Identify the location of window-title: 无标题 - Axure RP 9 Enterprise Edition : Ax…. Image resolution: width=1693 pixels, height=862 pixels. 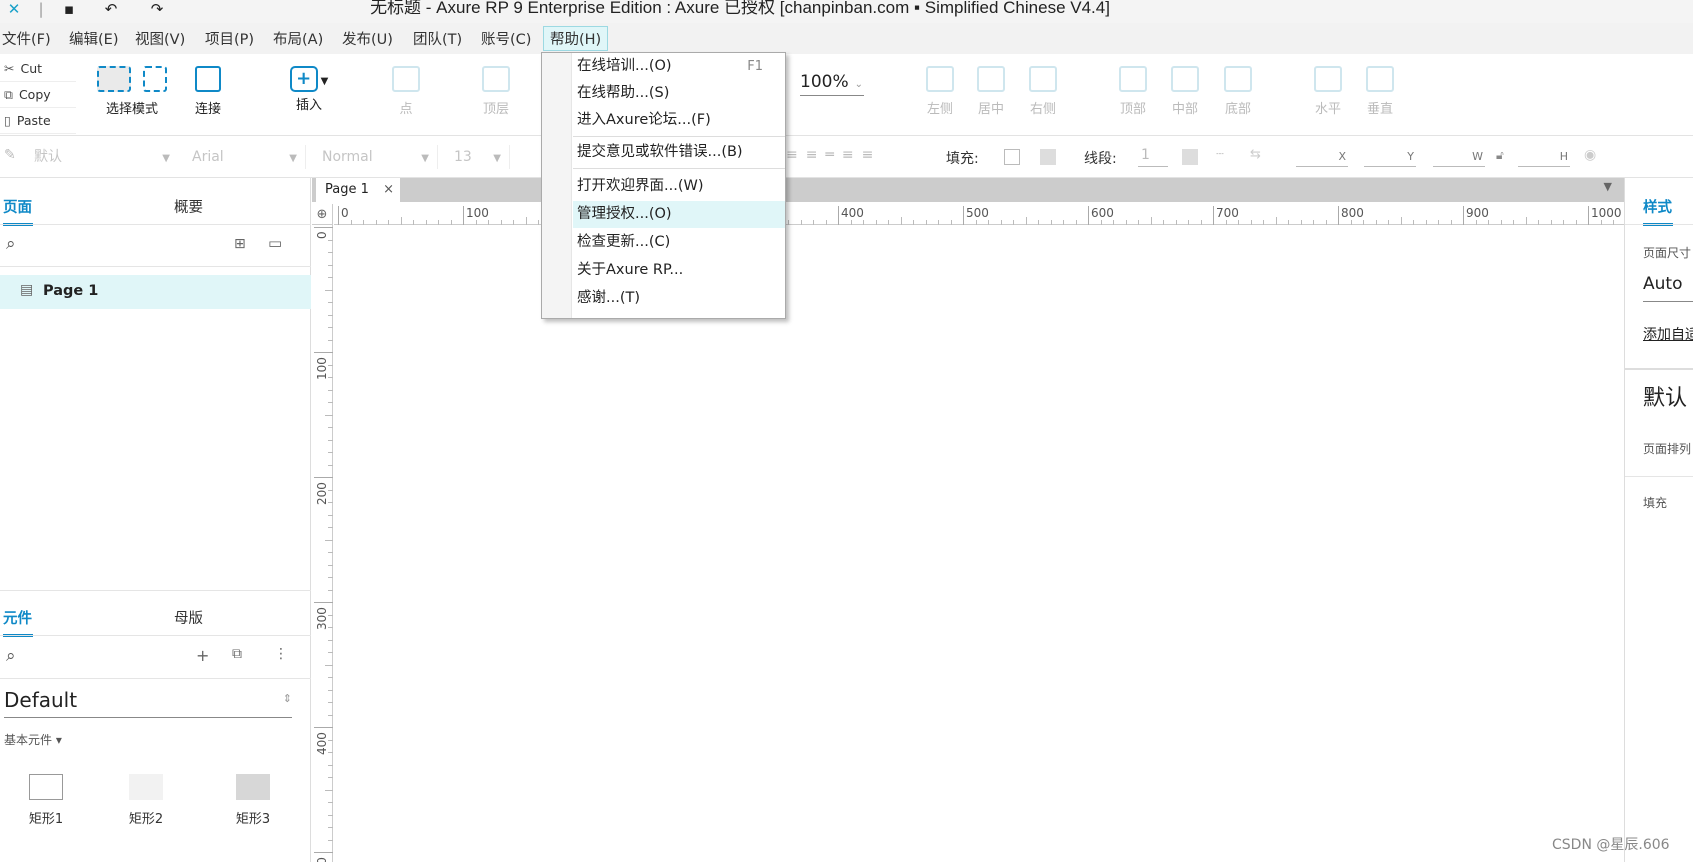
(740, 8).